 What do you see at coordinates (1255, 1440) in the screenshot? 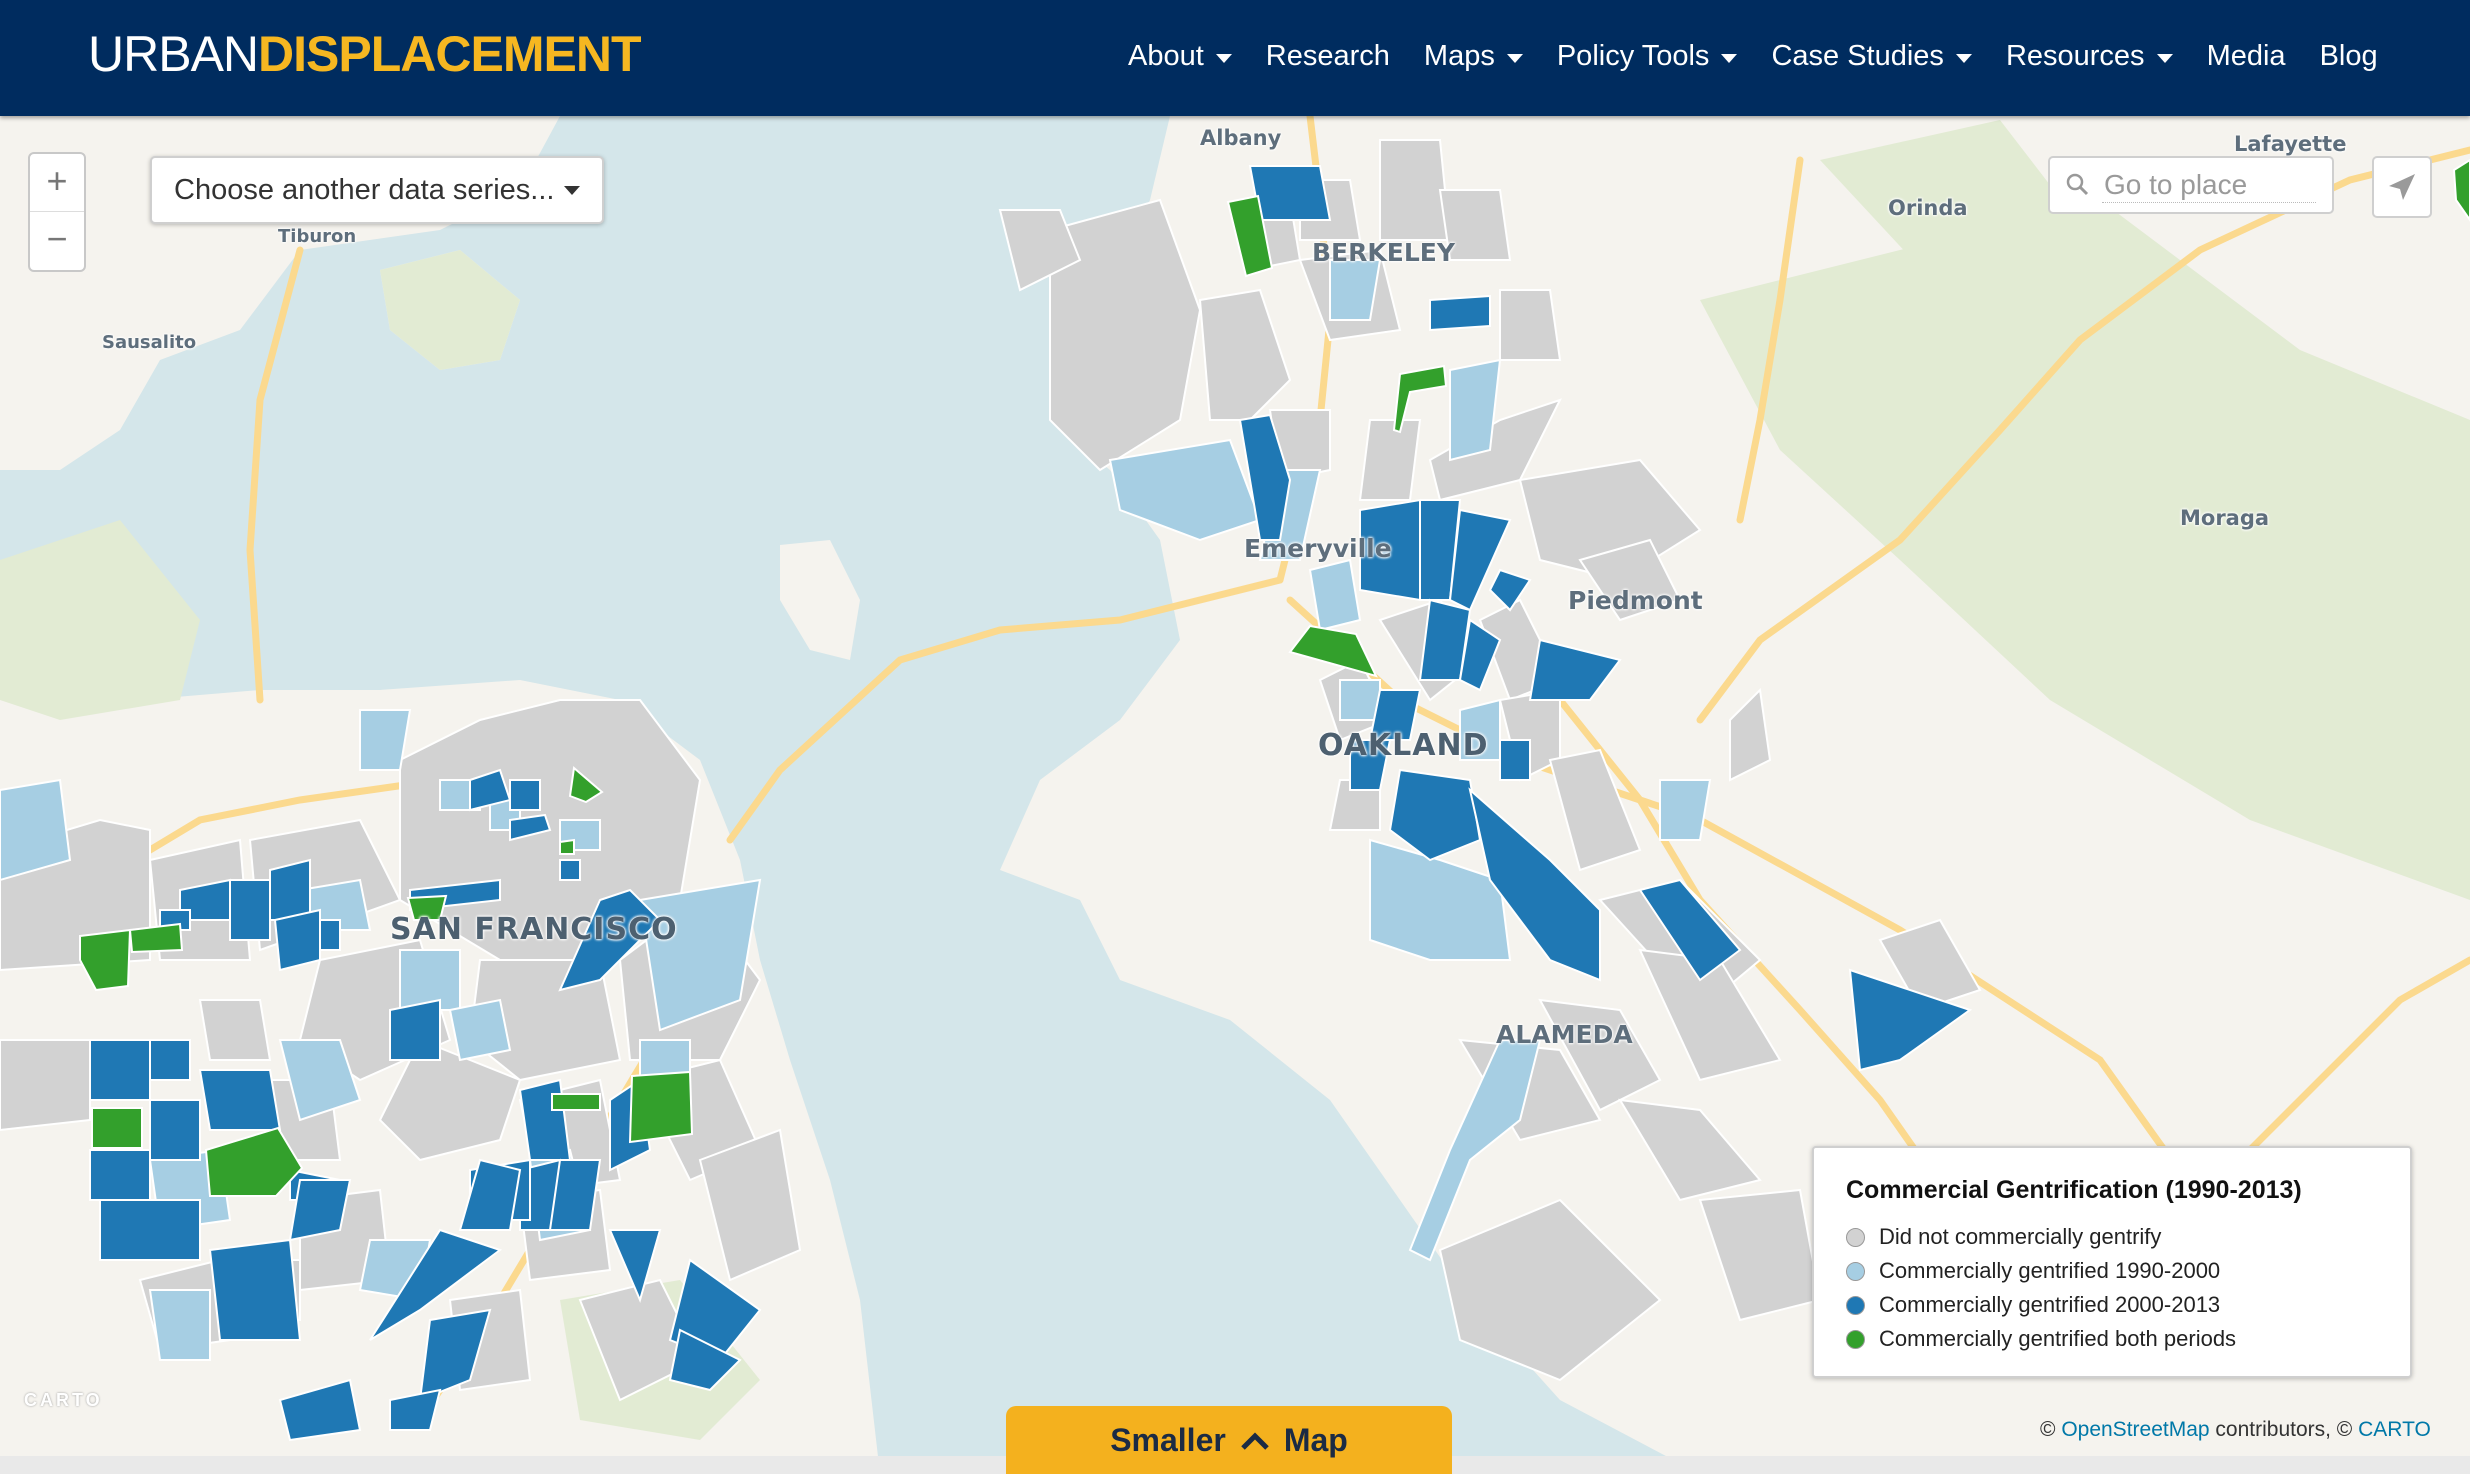
I see `chevron-up-icon` at bounding box center [1255, 1440].